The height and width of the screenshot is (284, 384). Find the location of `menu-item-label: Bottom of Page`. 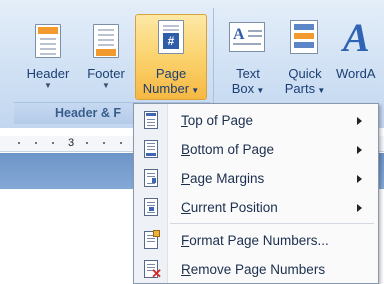

menu-item-label: Bottom of Page is located at coordinates (228, 149).